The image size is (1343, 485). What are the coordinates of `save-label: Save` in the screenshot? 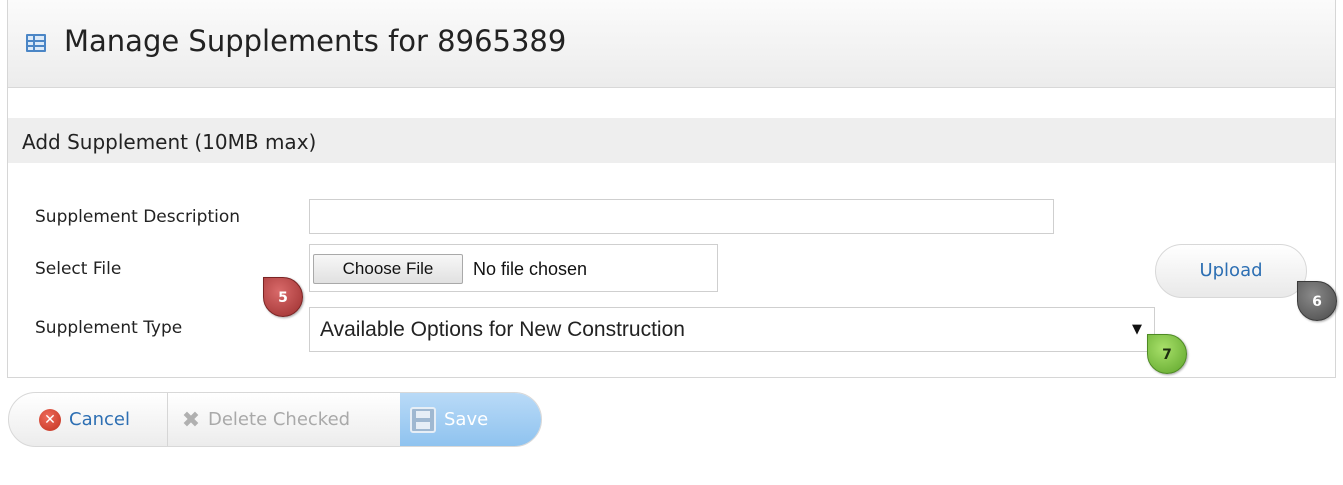 It's located at (466, 419).